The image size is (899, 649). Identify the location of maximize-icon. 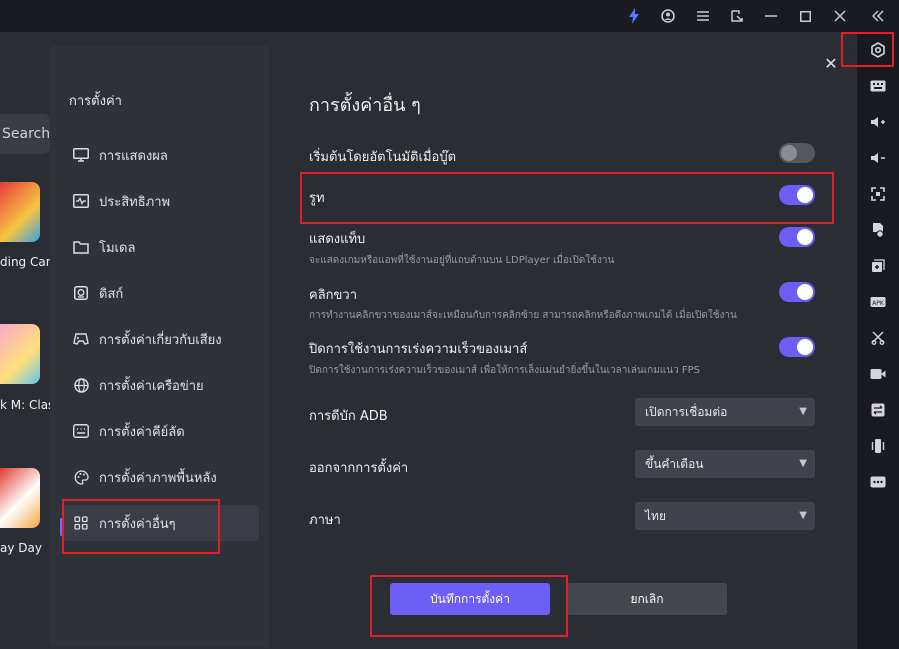
(805, 16).